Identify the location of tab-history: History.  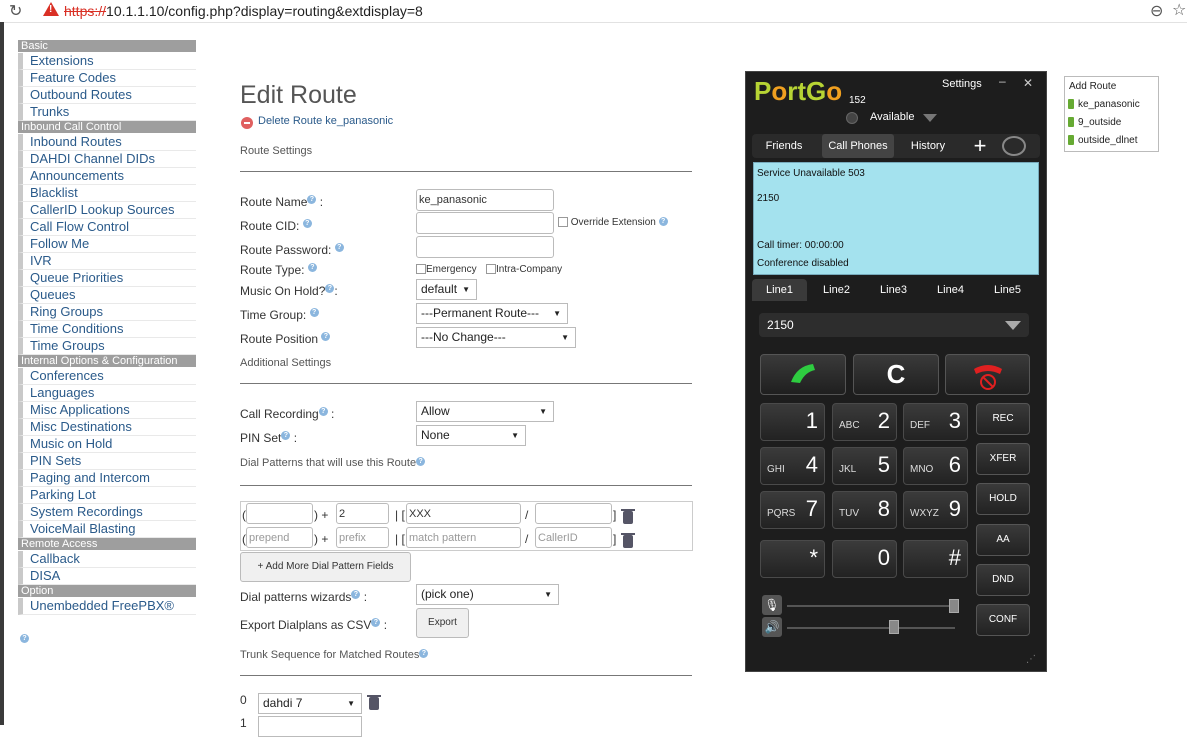
(928, 146).